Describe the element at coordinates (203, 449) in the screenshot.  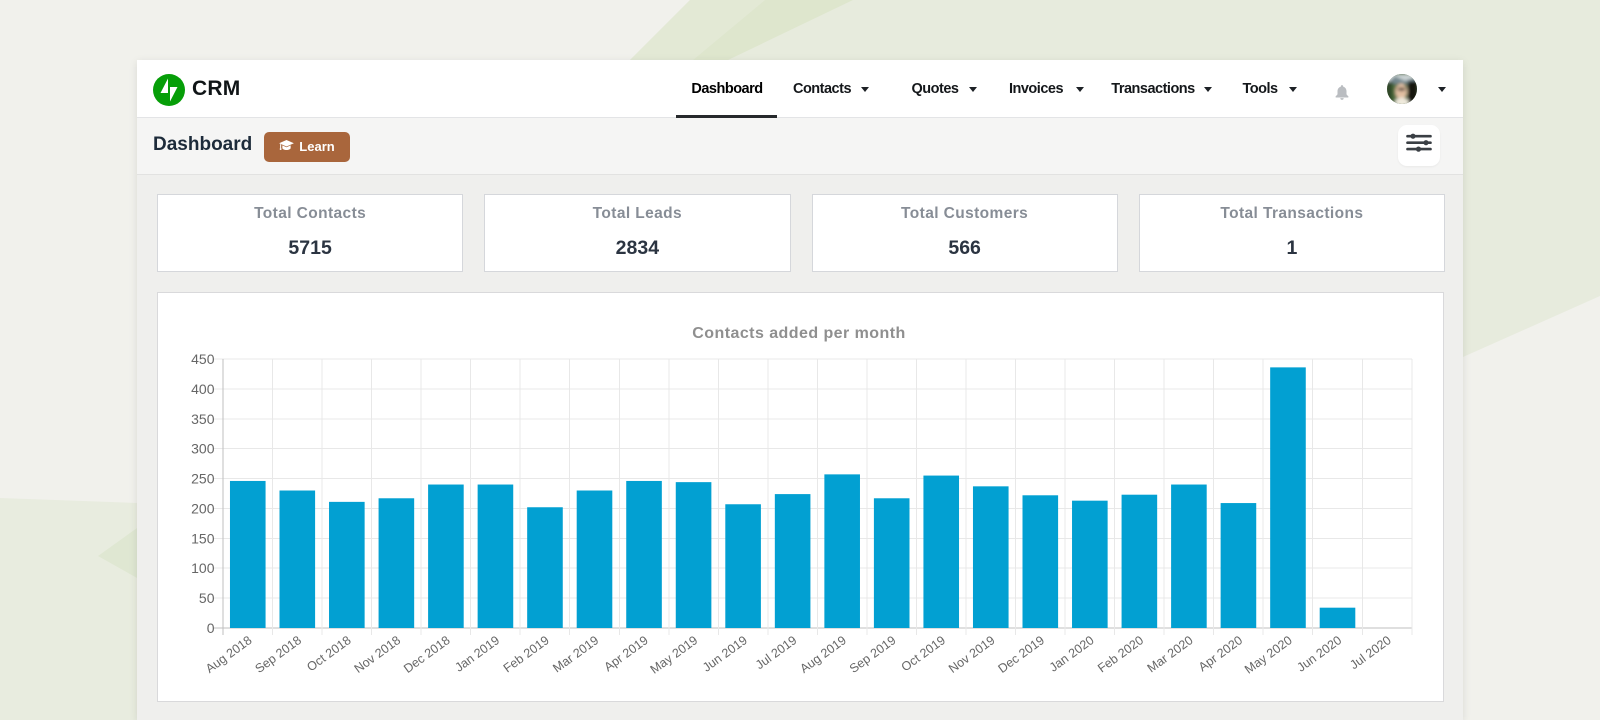
I see `svg-text: 300` at that location.